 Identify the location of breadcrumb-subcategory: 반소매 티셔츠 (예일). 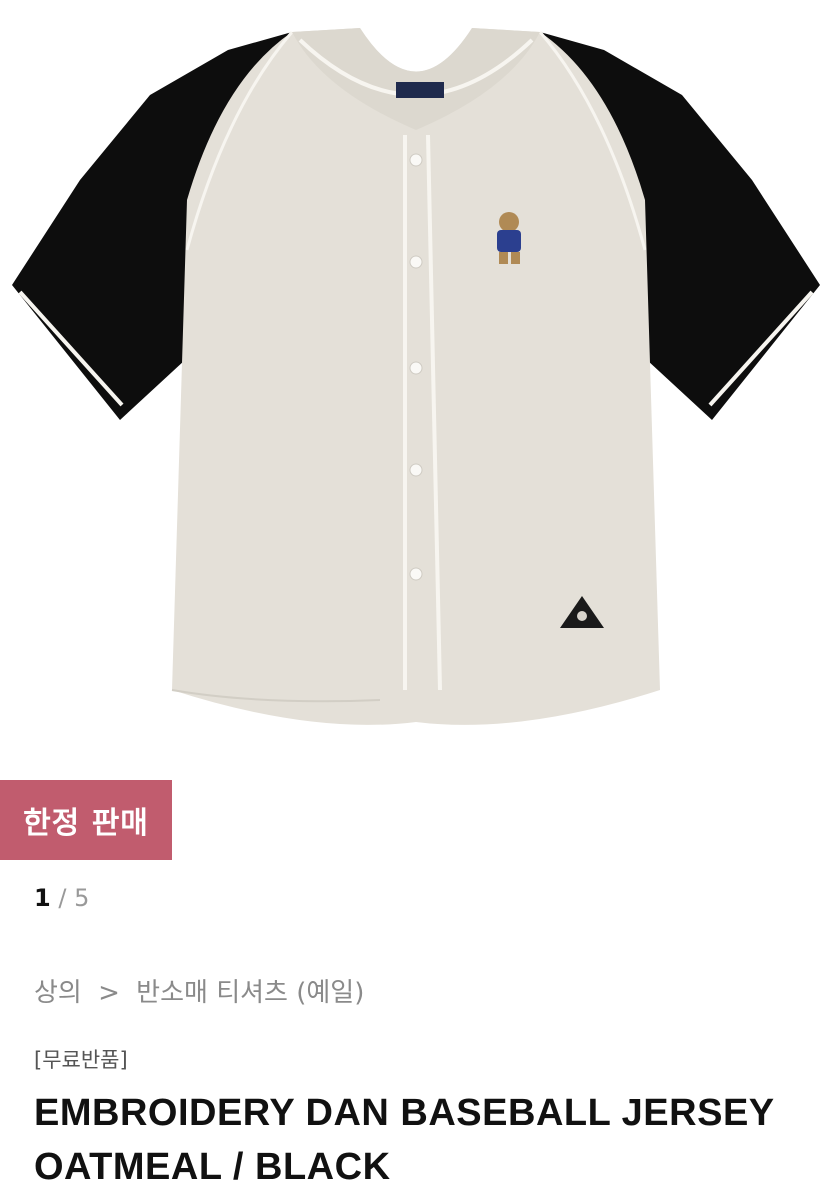
(250, 993).